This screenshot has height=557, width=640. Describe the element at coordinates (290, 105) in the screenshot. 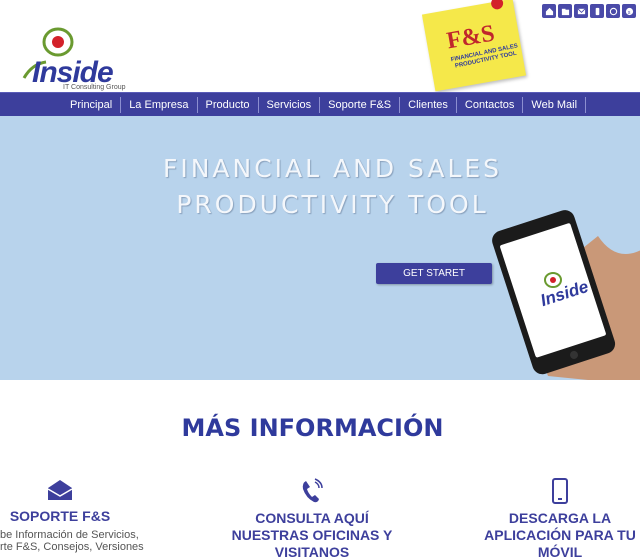

I see `nav-item-servicios: Servicios` at that location.